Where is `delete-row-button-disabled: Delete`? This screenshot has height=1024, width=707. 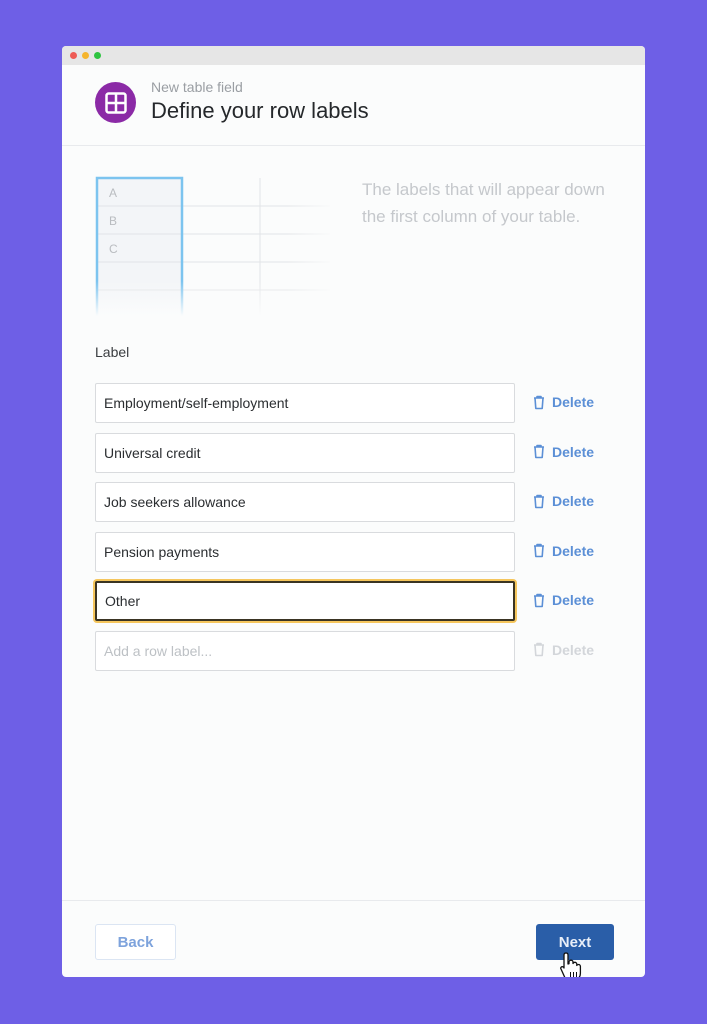
delete-row-button-disabled: Delete is located at coordinates (563, 650).